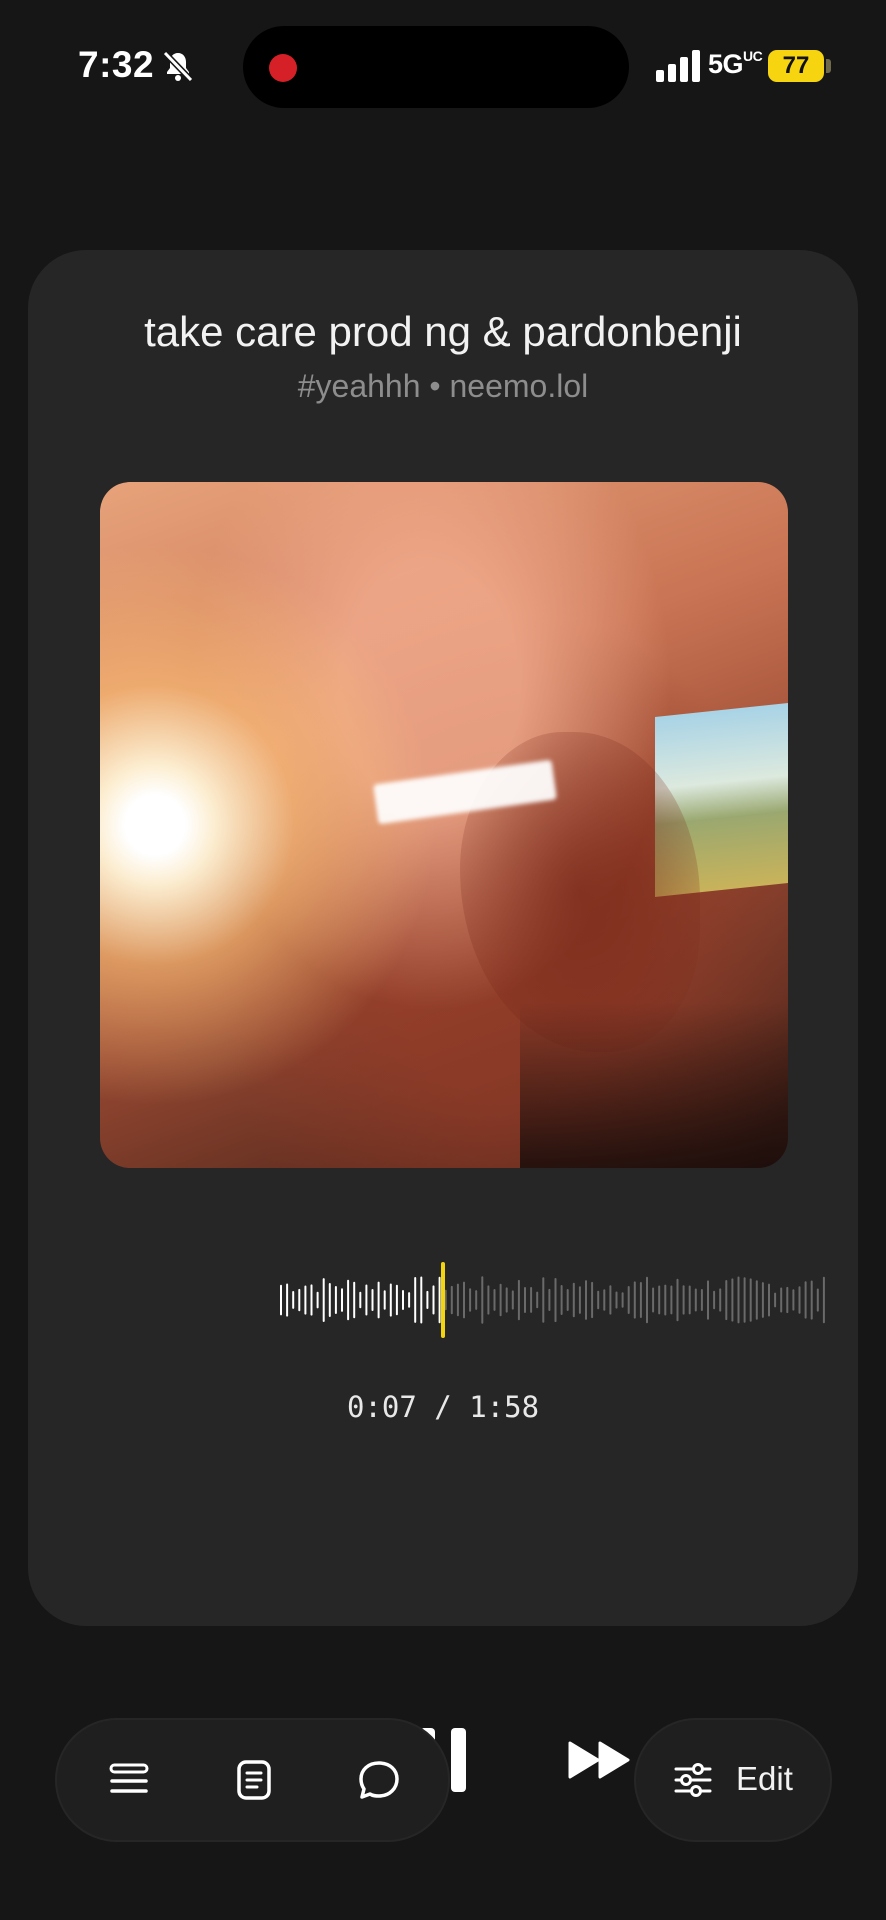  I want to click on cellular-signal-icon, so click(678, 66).